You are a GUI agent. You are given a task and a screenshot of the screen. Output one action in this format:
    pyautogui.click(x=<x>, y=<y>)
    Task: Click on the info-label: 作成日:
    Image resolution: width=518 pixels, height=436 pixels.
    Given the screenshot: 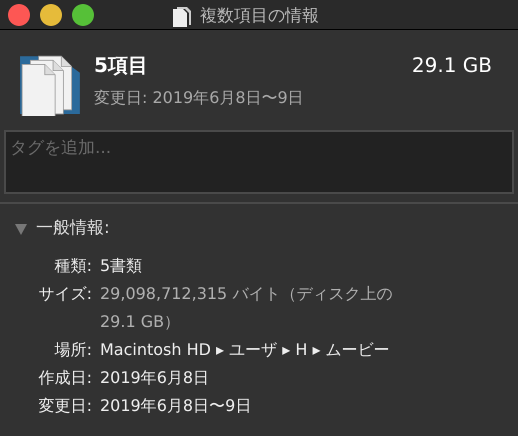 What is the action you would take?
    pyautogui.click(x=65, y=377)
    